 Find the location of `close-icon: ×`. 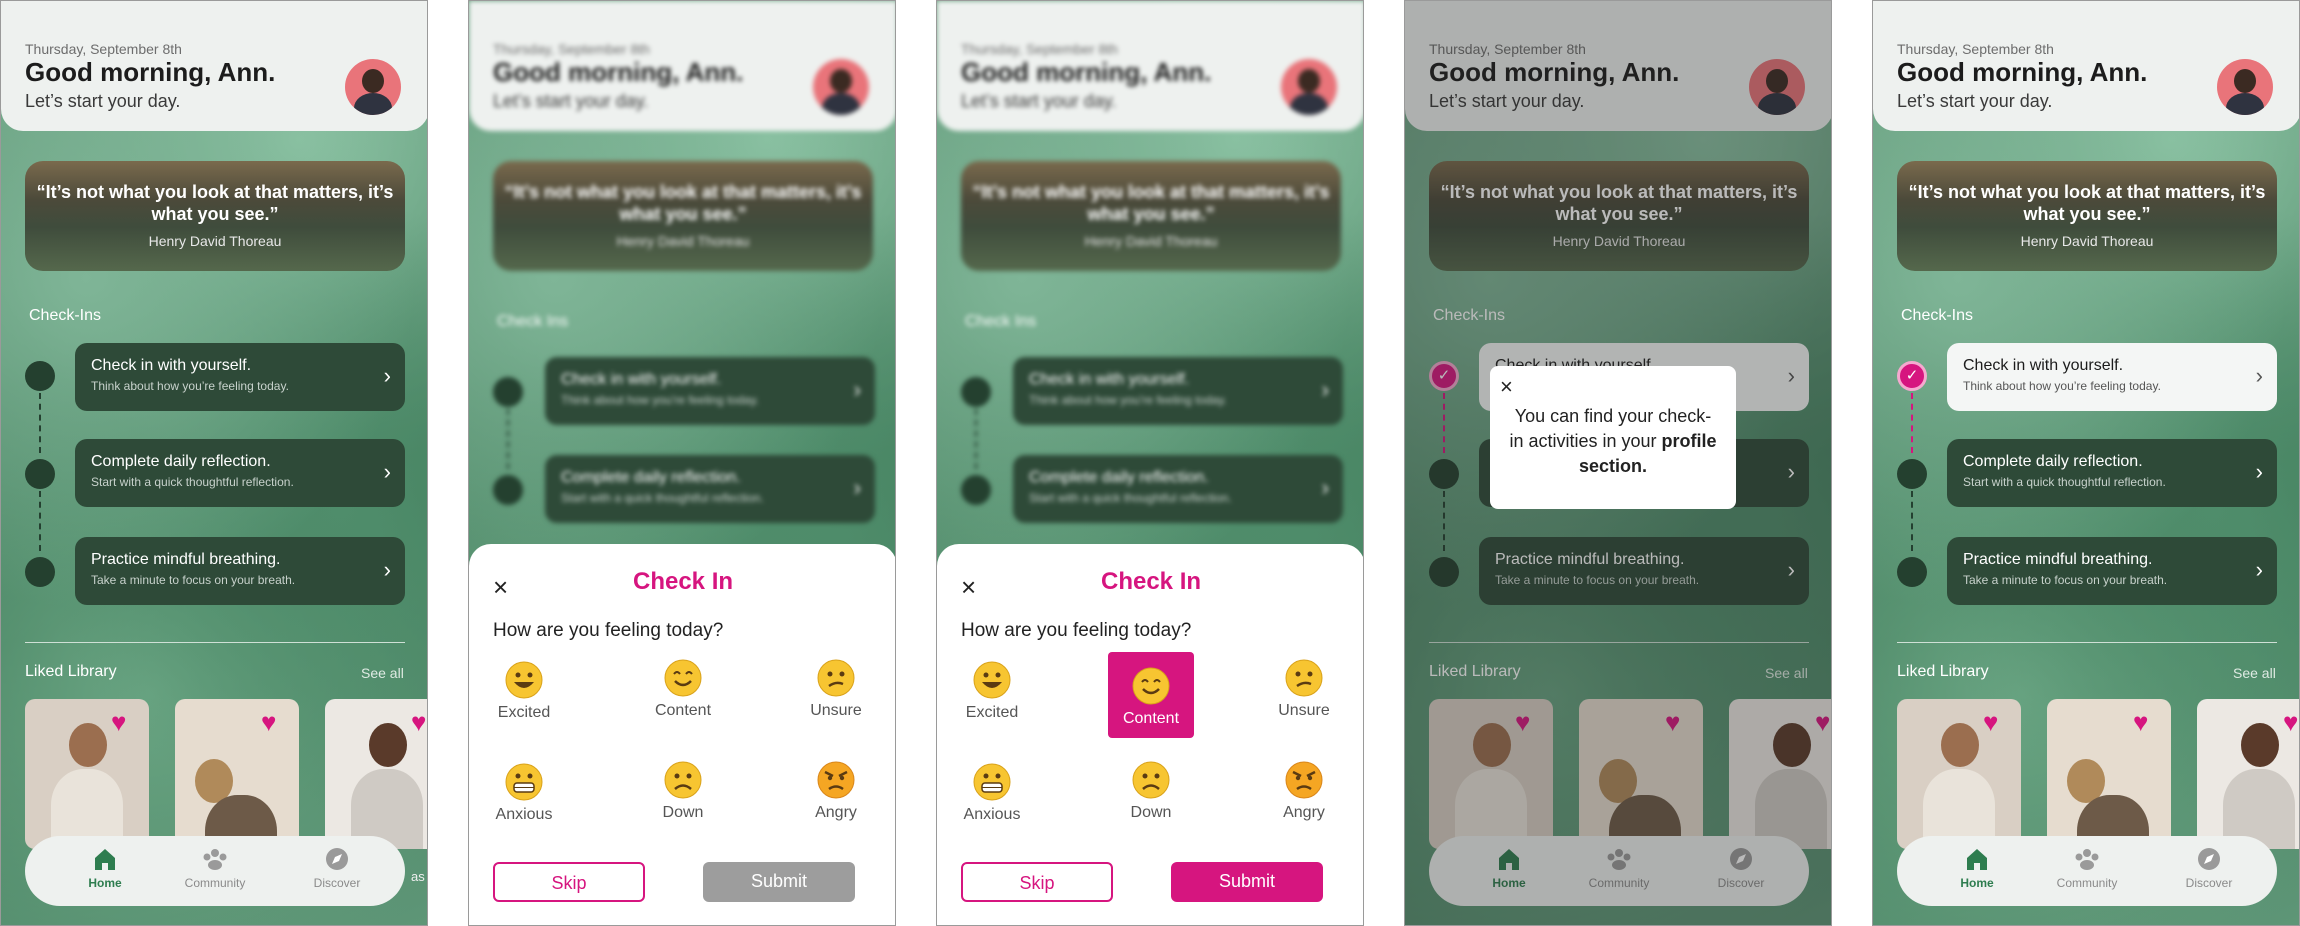

close-icon: × is located at coordinates (1506, 387).